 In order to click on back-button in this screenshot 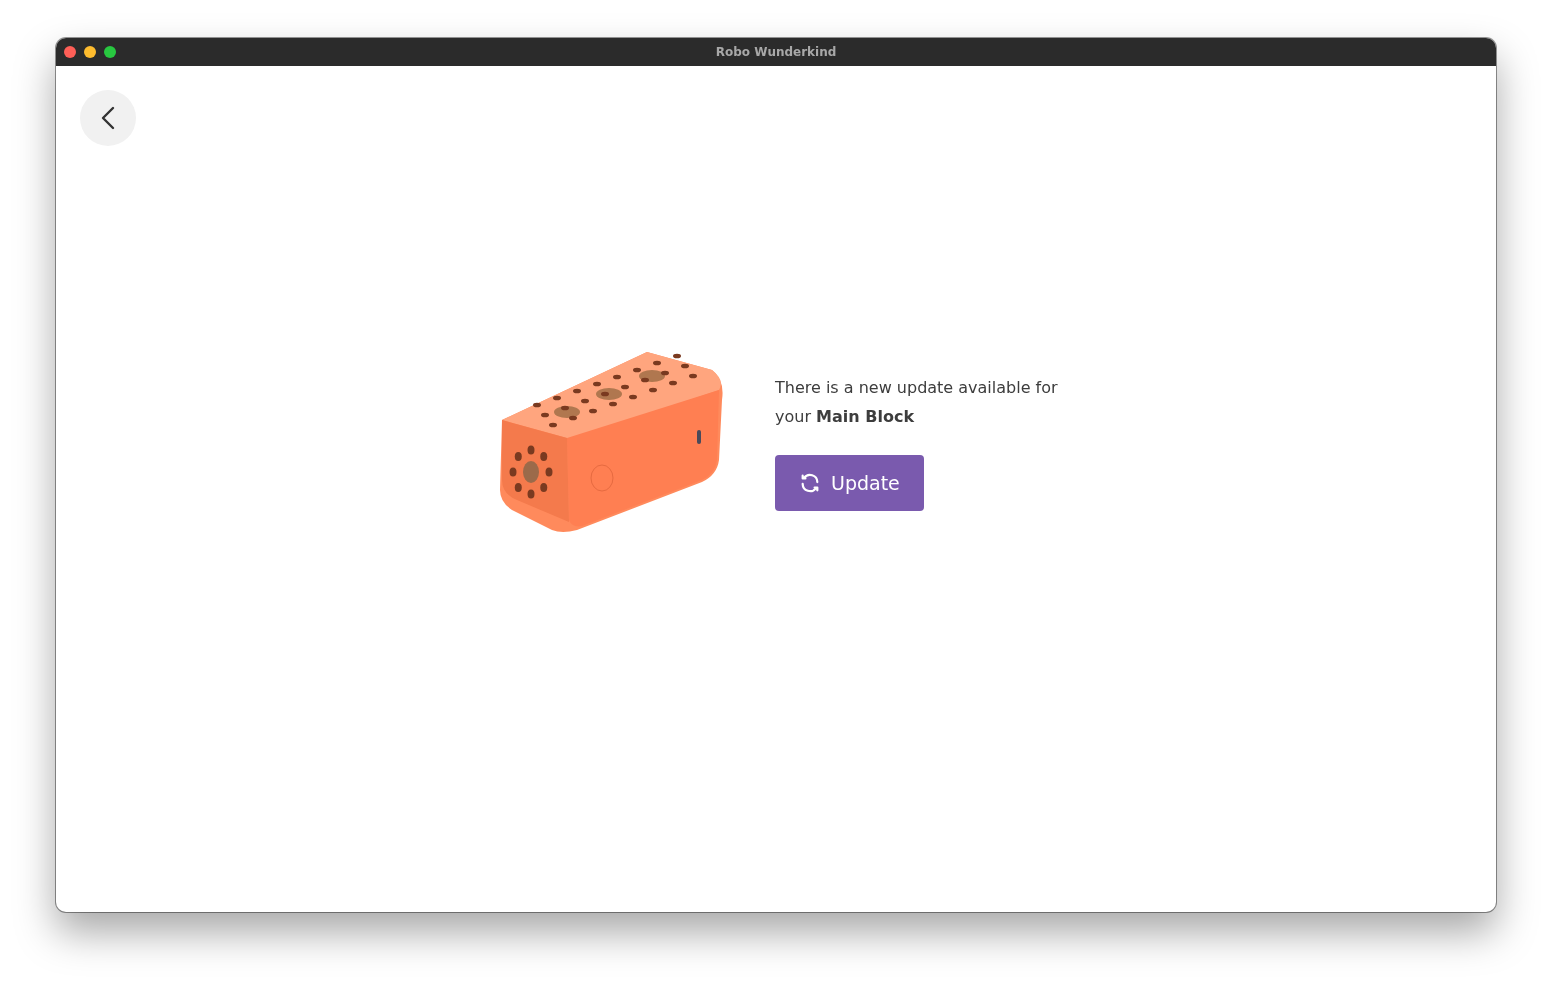, I will do `click(108, 118)`.